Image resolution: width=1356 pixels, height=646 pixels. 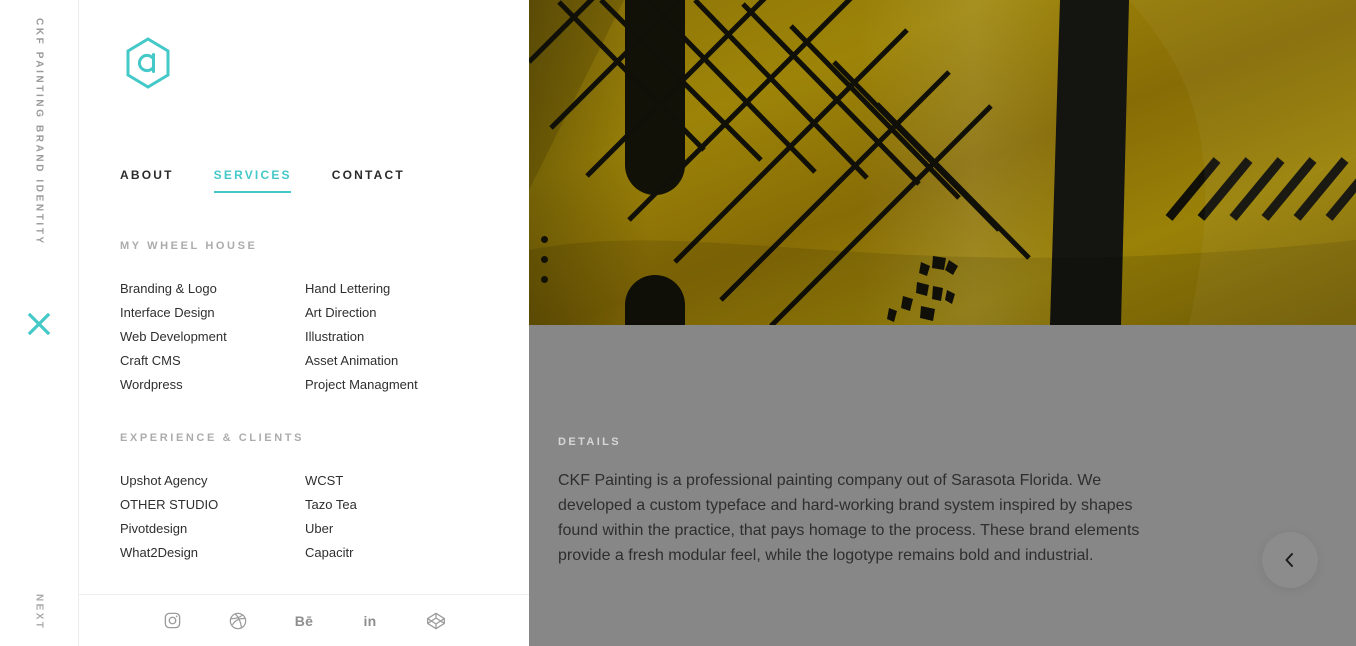 What do you see at coordinates (212, 361) in the screenshot?
I see `list-item: Craft CMS` at bounding box center [212, 361].